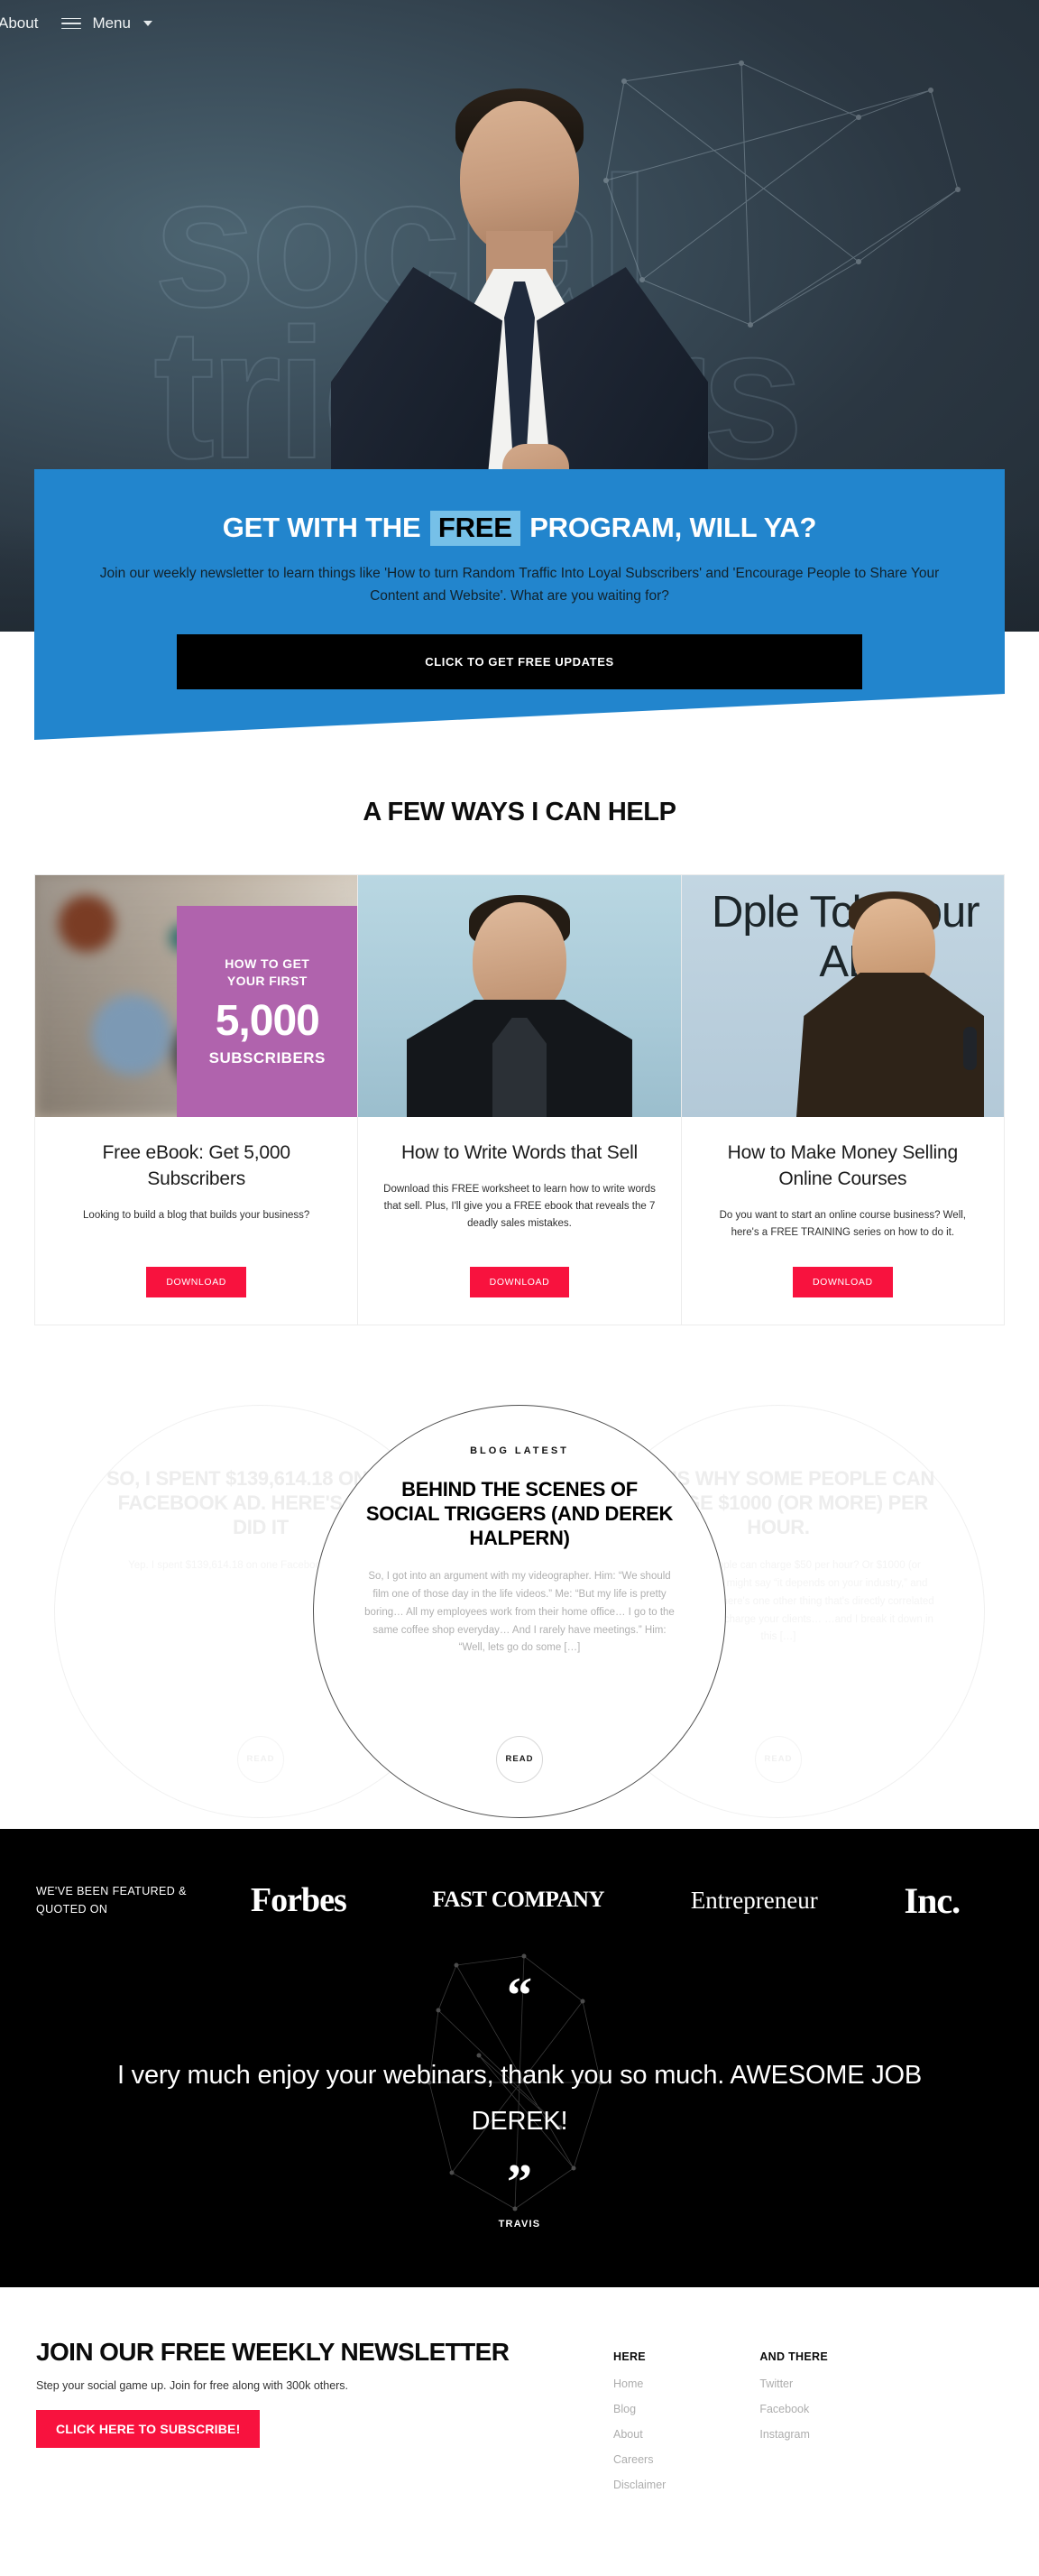  What do you see at coordinates (889, 1045) in the screenshot?
I see `speaker-jacket` at bounding box center [889, 1045].